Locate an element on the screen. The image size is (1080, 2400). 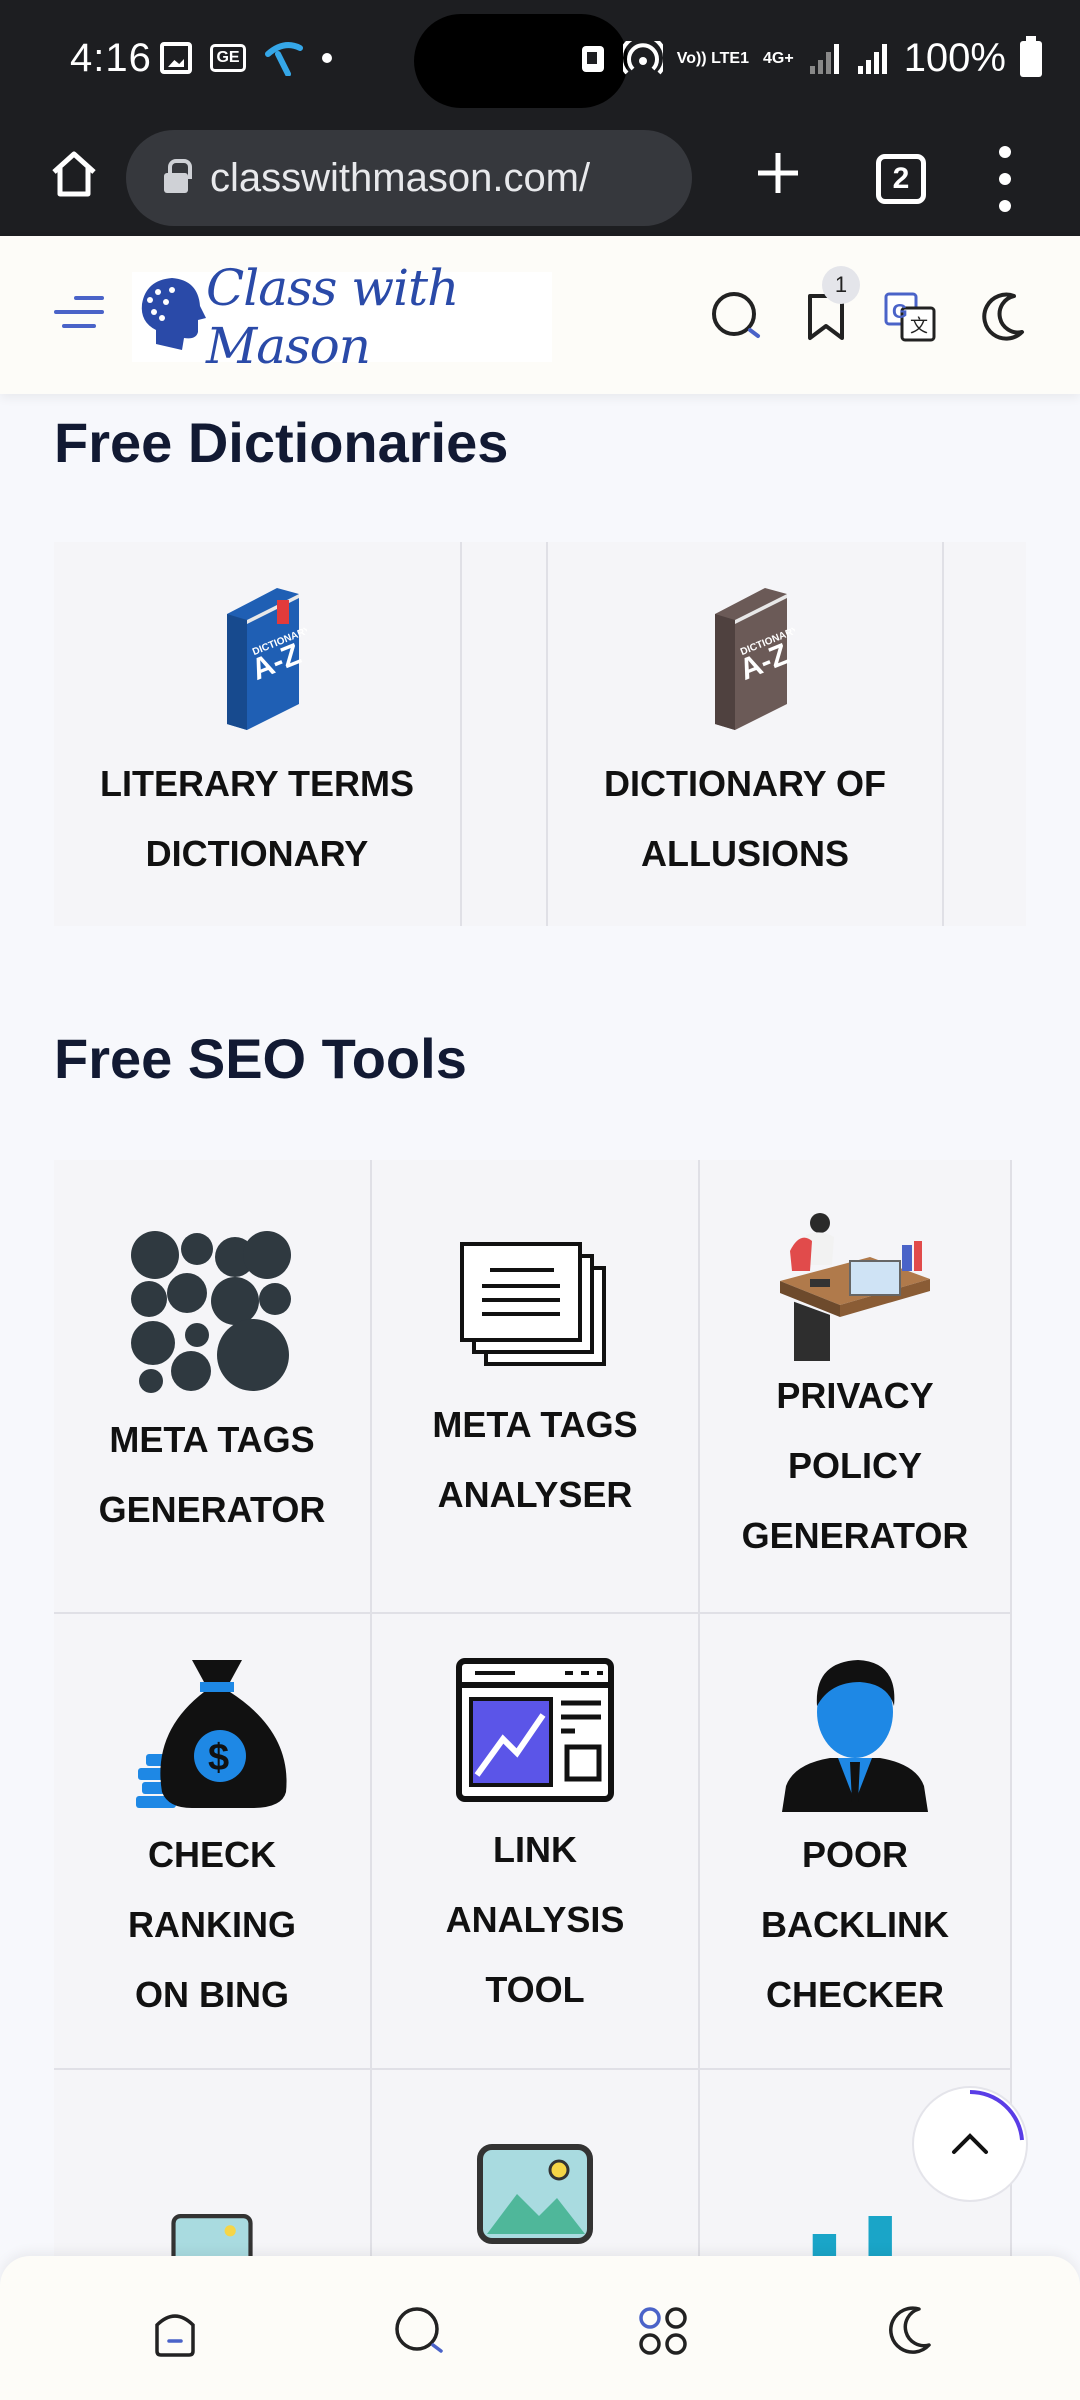
nav-home-button is located at coordinates (175, 2331).